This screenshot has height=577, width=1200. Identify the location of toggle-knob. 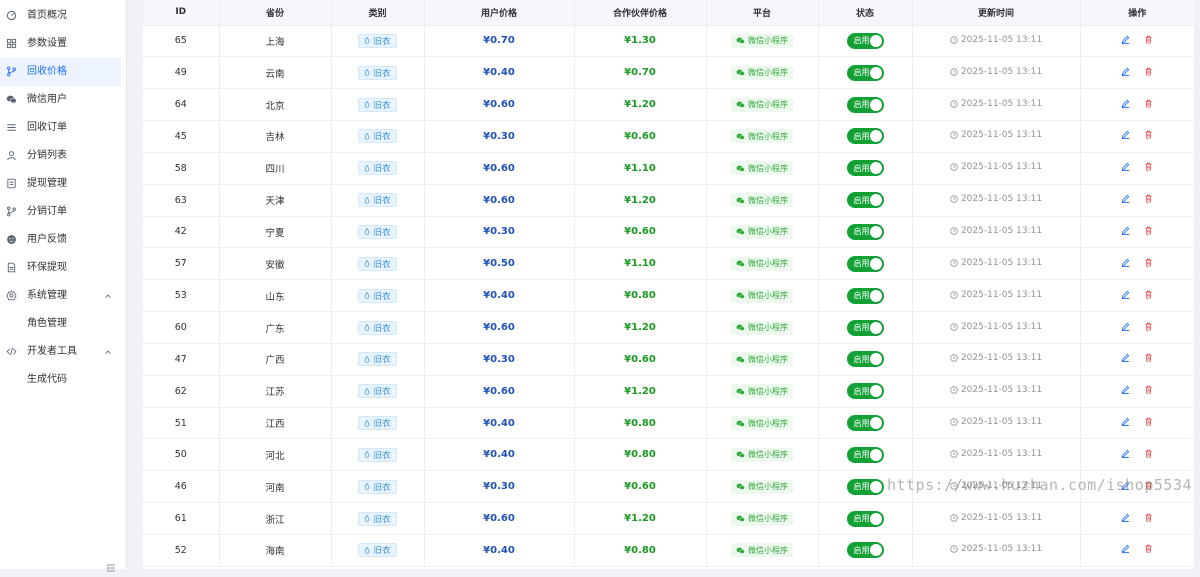
(875, 136).